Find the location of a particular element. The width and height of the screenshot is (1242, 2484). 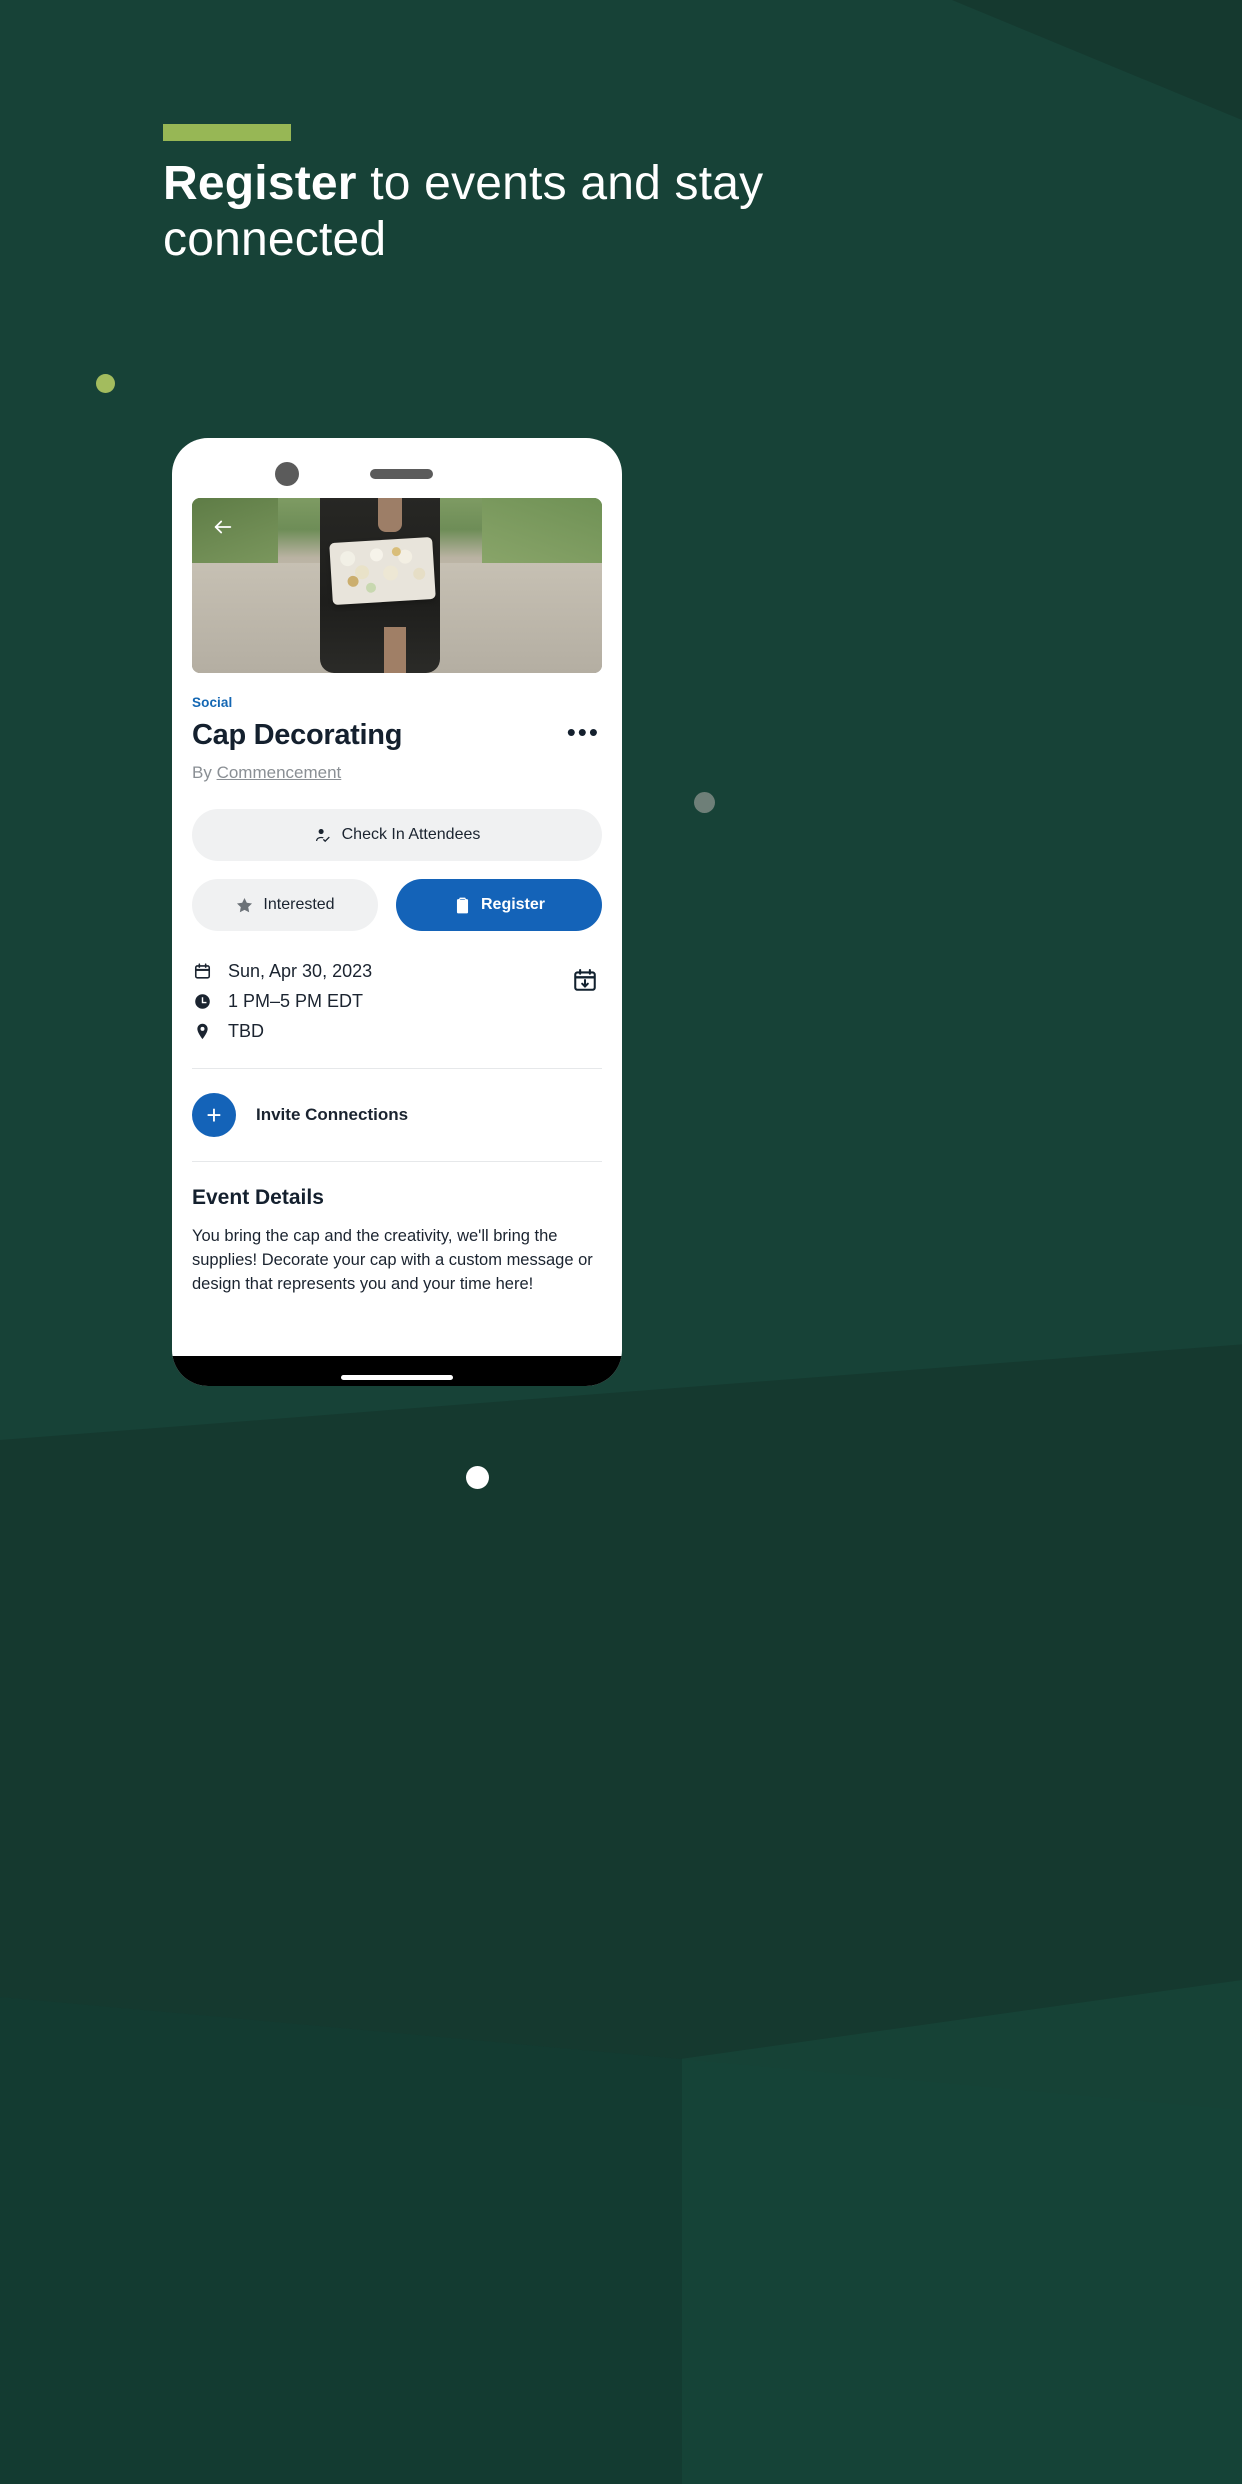

event-hero-image is located at coordinates (397, 585).